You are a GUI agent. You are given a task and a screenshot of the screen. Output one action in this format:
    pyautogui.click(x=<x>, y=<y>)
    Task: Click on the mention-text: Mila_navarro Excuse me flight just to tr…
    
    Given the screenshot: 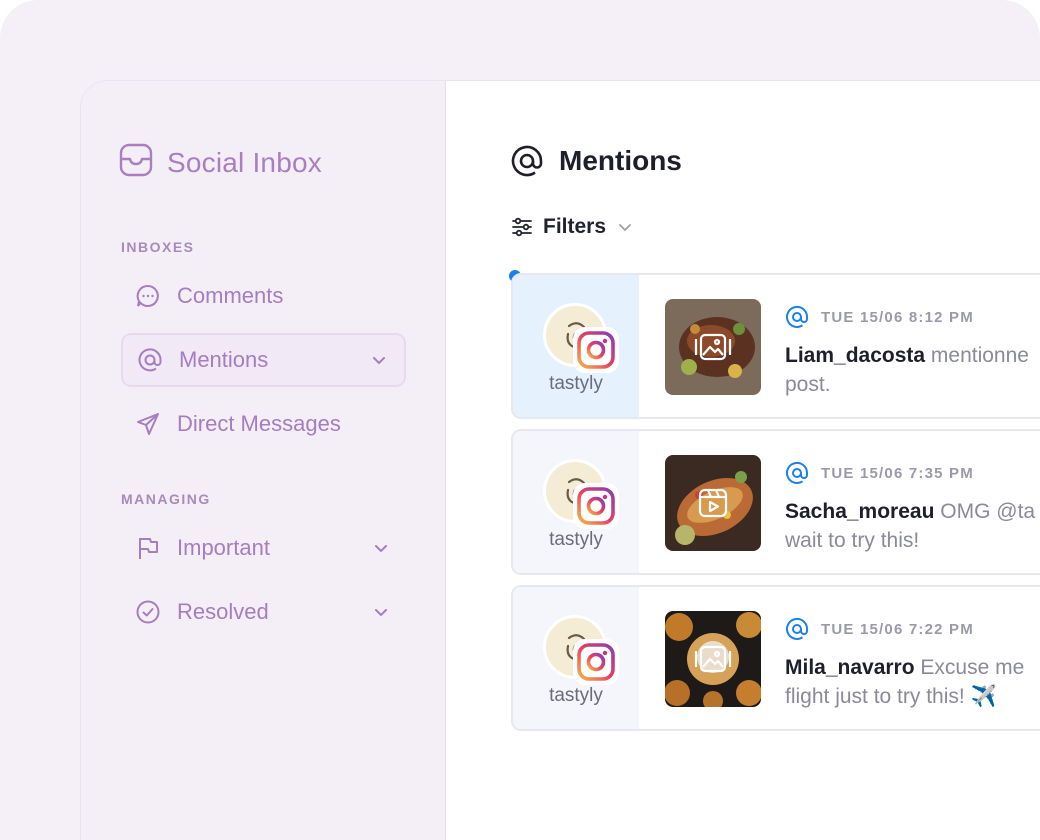 What is the action you would take?
    pyautogui.click(x=912, y=682)
    